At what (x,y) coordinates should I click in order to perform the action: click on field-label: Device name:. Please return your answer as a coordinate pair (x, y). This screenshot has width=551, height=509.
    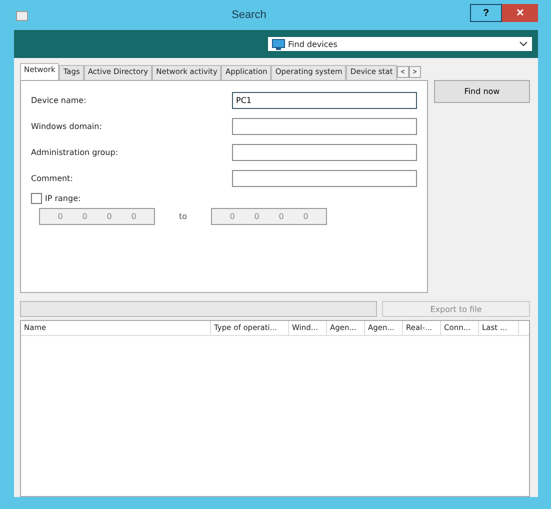
    Looking at the image, I should click on (58, 100).